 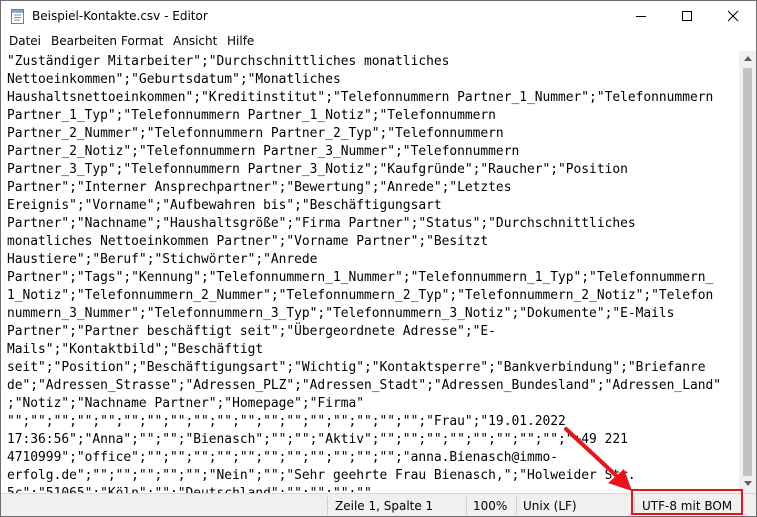 I want to click on menu-ansicht: Ansicht, so click(x=195, y=41).